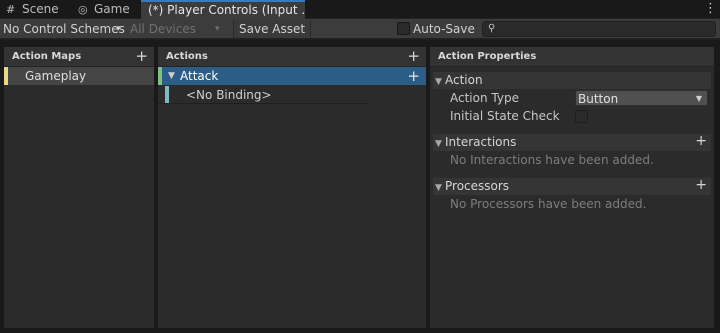 This screenshot has height=333, width=720. What do you see at coordinates (171, 76) in the screenshot?
I see `expand-triangle-icon: ▼` at bounding box center [171, 76].